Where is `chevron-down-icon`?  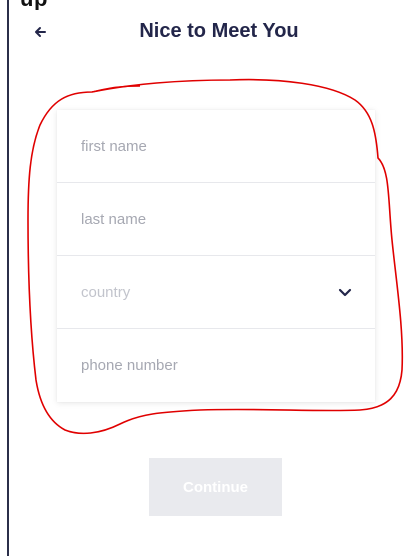 chevron-down-icon is located at coordinates (345, 292).